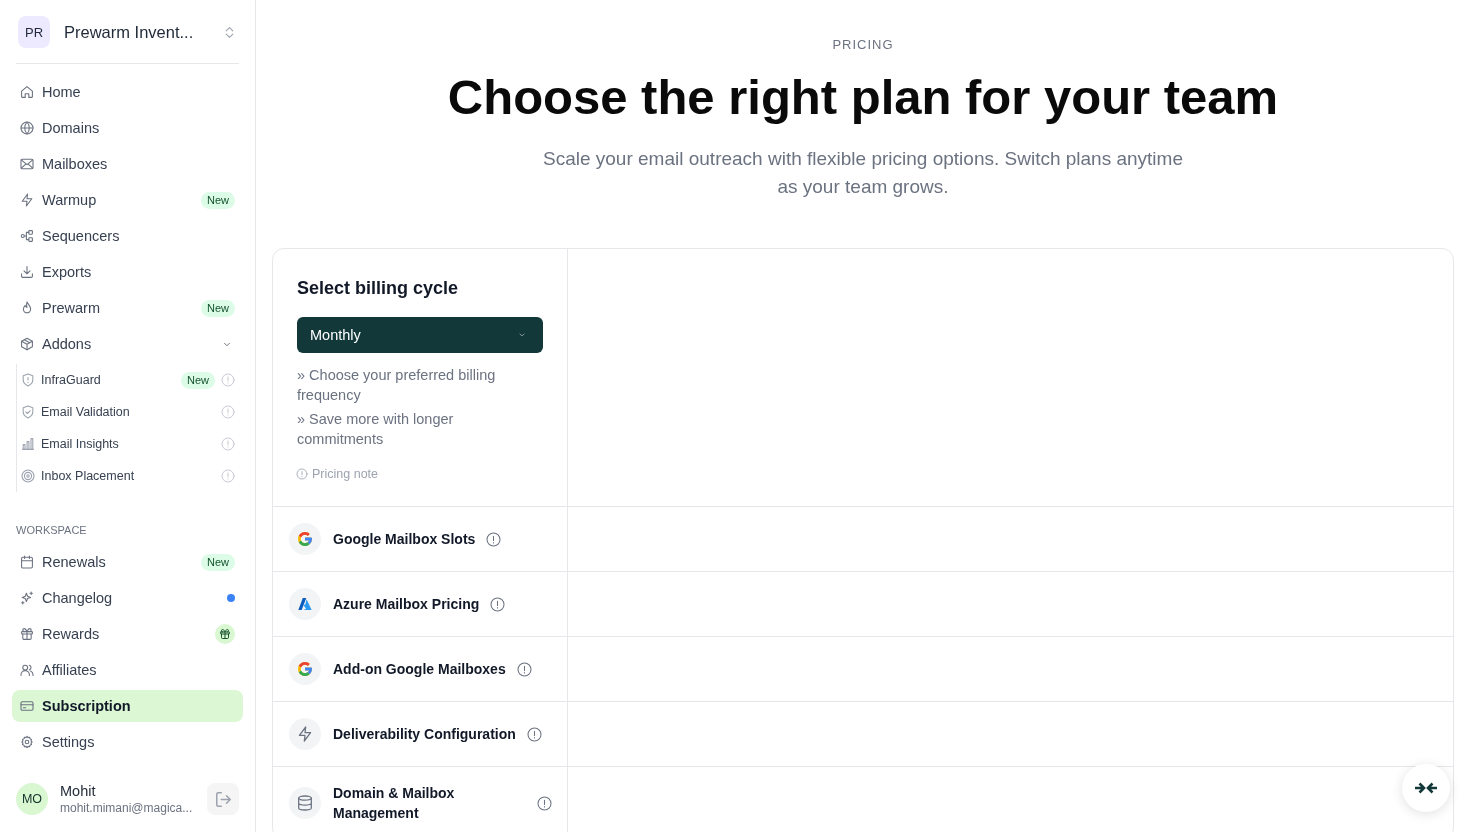  What do you see at coordinates (130, 412) in the screenshot?
I see `subnav-item: Email Validation` at bounding box center [130, 412].